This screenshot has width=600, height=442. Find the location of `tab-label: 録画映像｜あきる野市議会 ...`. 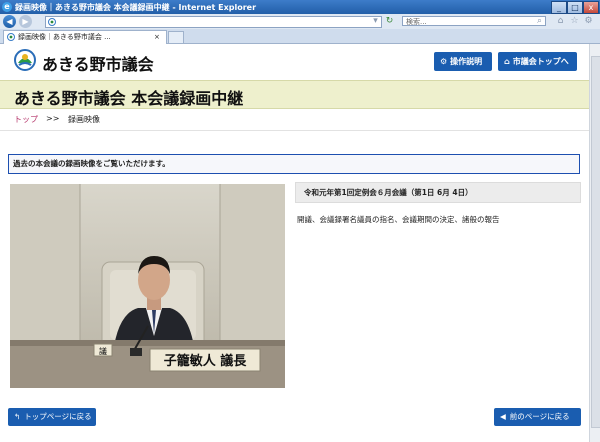

tab-label: 録画映像｜あきる野市議会 ... is located at coordinates (64, 37).